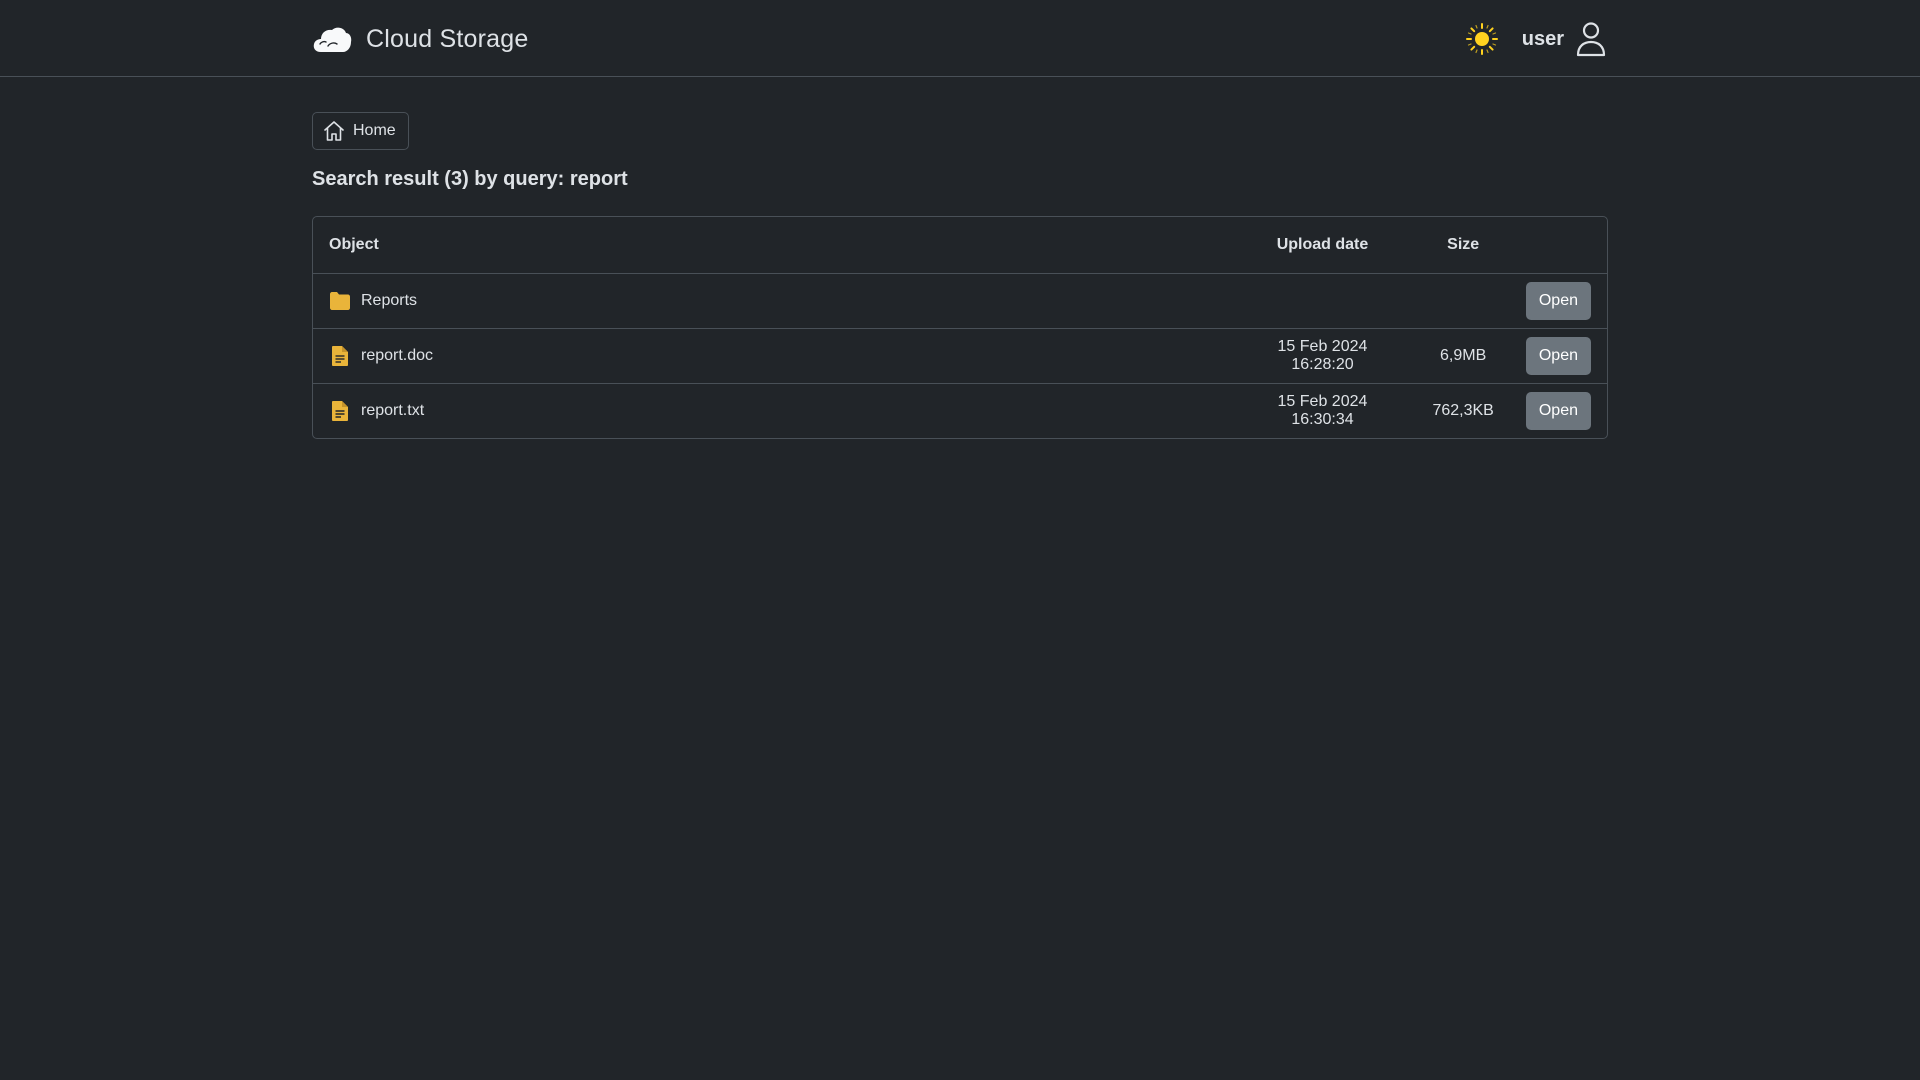 The height and width of the screenshot is (1080, 1920). Describe the element at coordinates (332, 39) in the screenshot. I see `cloud-icon` at that location.